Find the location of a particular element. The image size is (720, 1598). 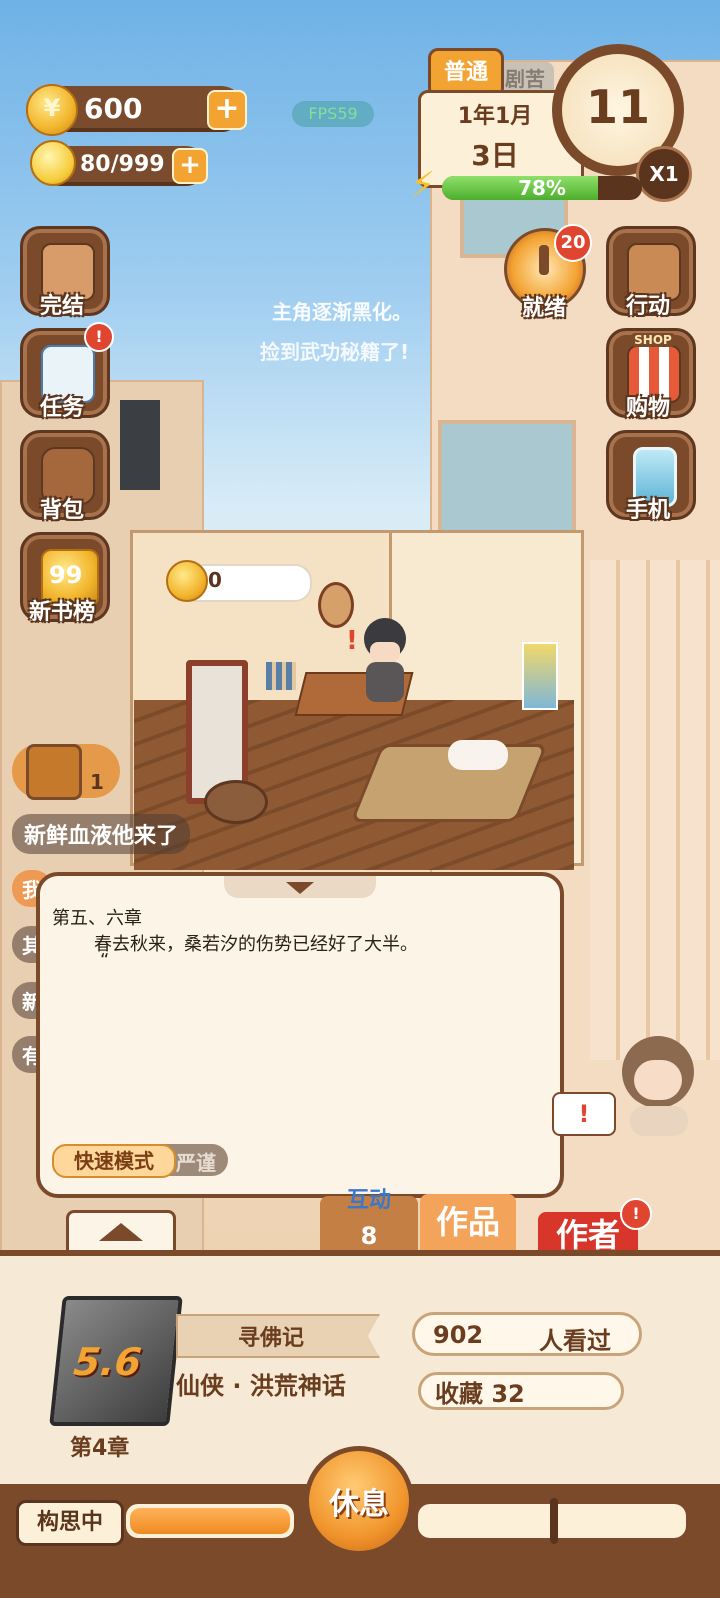

favorites-pill: 收藏 32 is located at coordinates (521, 1391).